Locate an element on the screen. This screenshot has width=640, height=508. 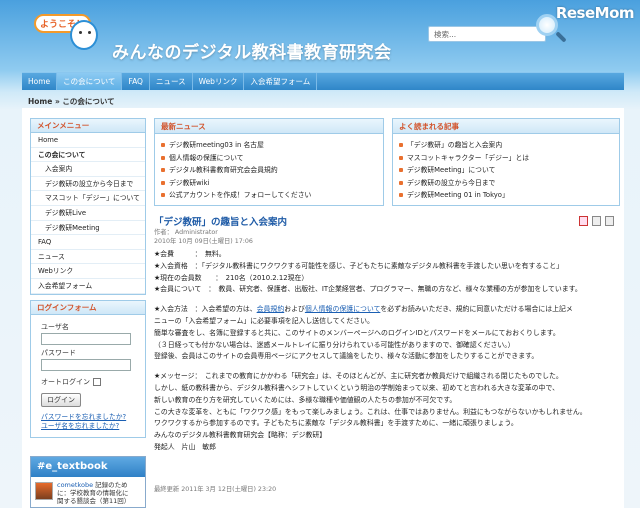
article-date: 2010年 10月 09日(土曜日) 17:06 is located at coordinates (203, 241).